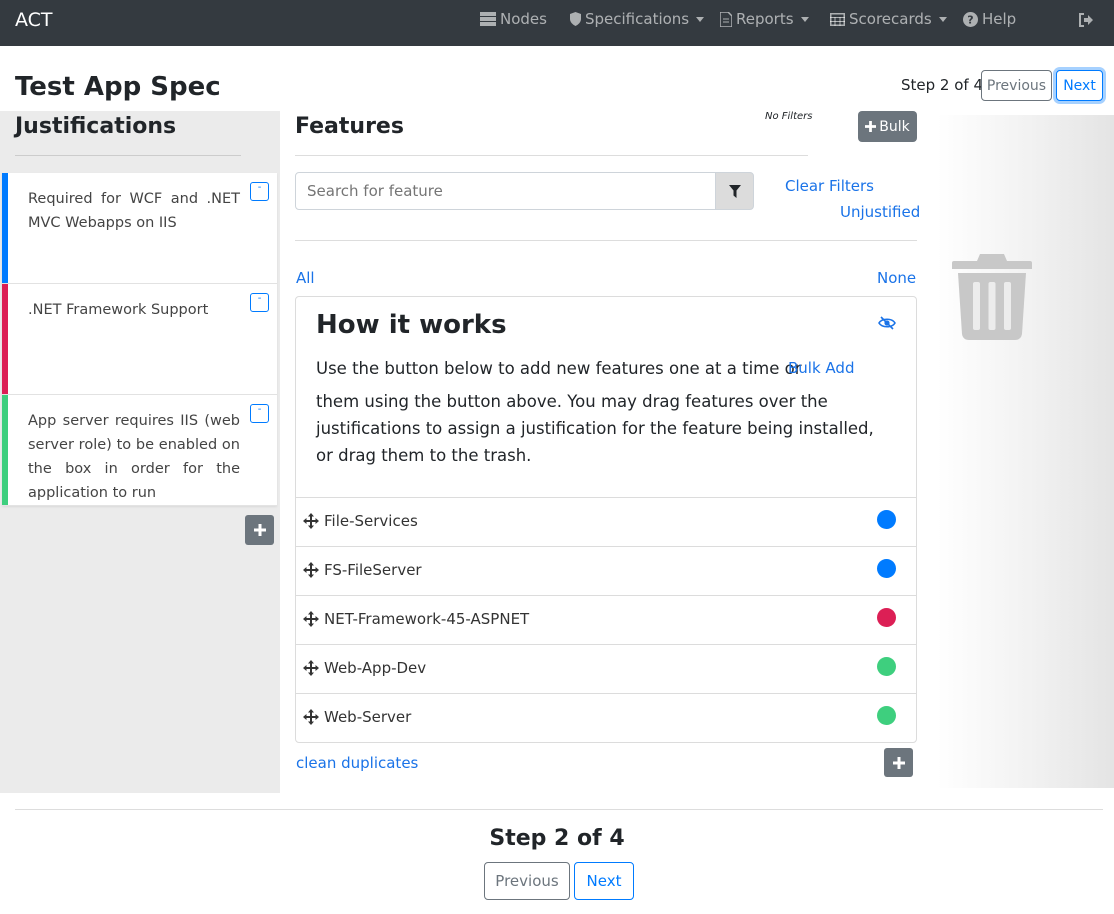 The height and width of the screenshot is (914, 1114). What do you see at coordinates (1025, 451) in the screenshot?
I see `trash-drop-zone` at bounding box center [1025, 451].